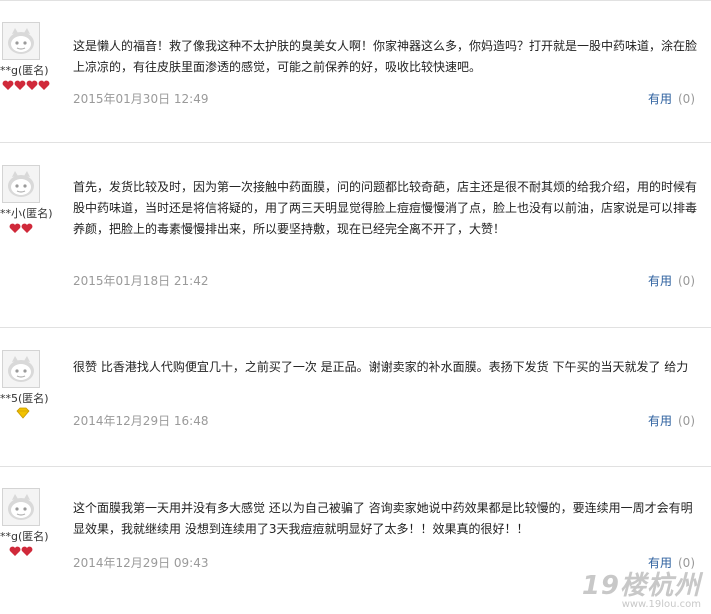 Image resolution: width=711 pixels, height=614 pixels. Describe the element at coordinates (26, 213) in the screenshot. I see `reviewer-name: **小(匿名)` at that location.